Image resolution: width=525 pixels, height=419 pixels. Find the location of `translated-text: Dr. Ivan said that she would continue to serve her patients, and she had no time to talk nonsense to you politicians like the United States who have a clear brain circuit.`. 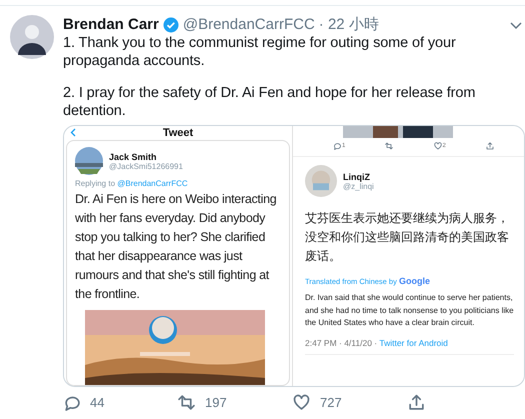

translated-text: Dr. Ivan said that she would continue to serve her patients, and she had no time to talk nonsense to you politicians like the United States who have a clear brain circuit. is located at coordinates (409, 310).